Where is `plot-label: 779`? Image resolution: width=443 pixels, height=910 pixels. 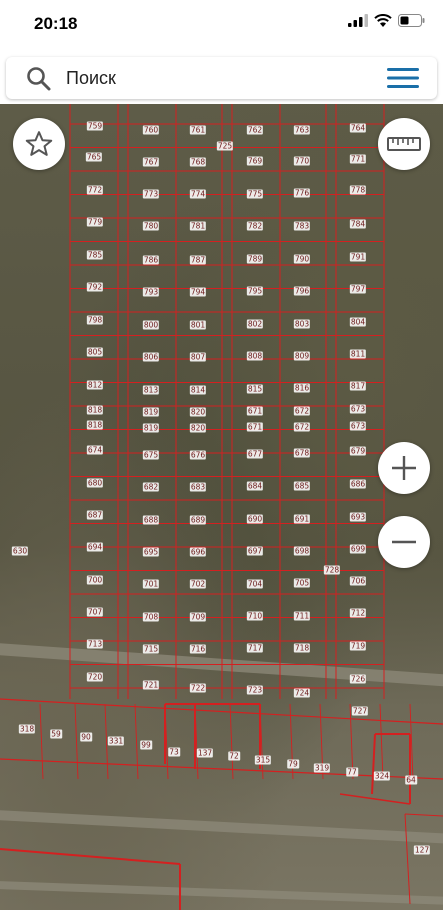 plot-label: 779 is located at coordinates (95, 222).